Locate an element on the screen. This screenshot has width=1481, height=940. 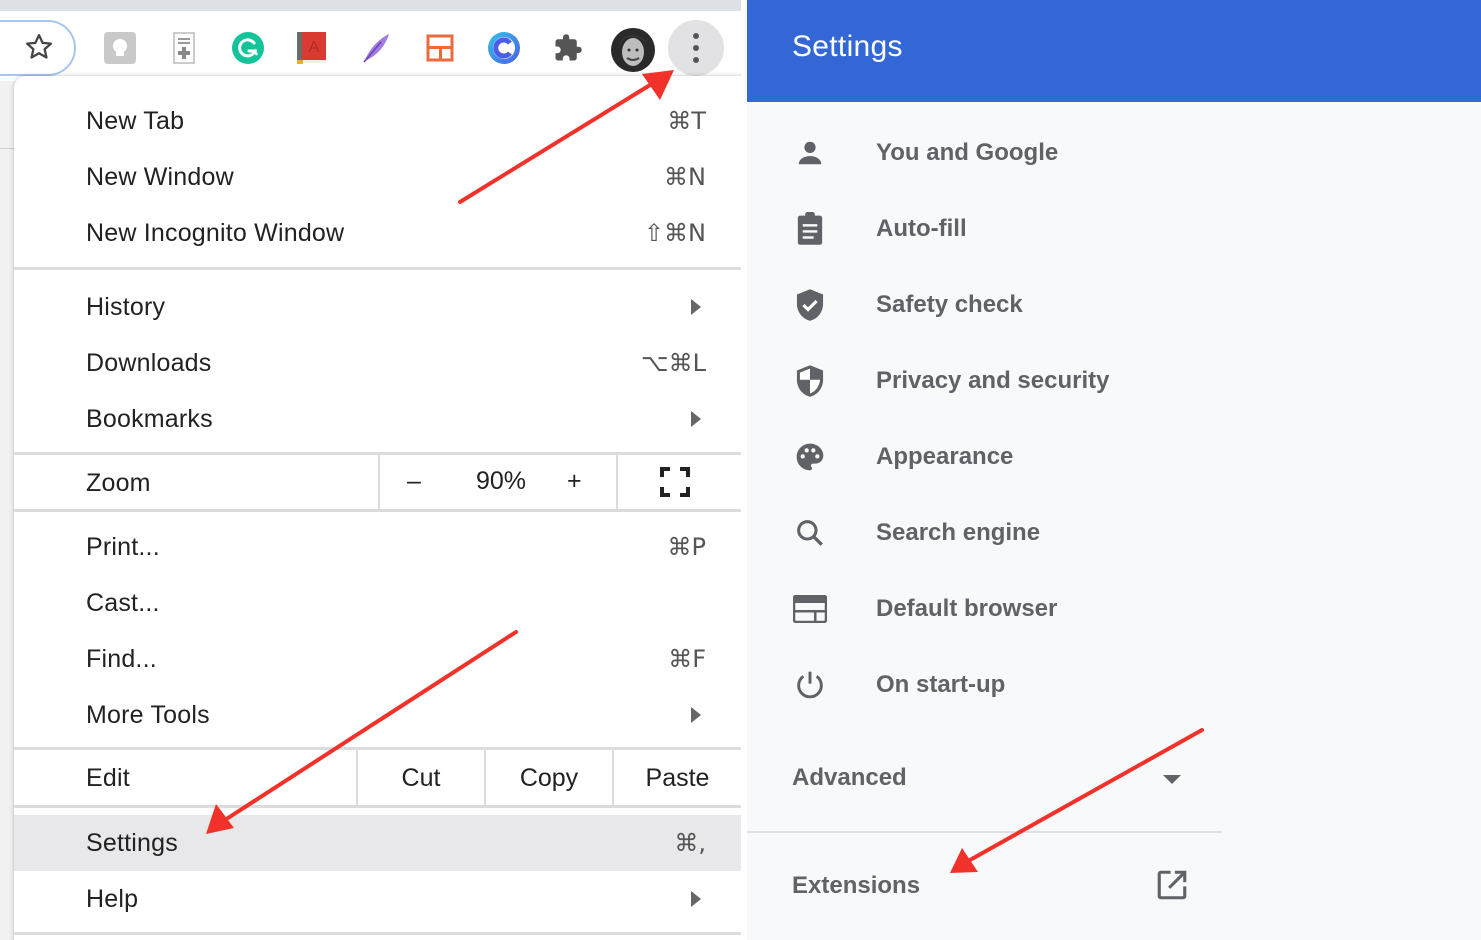
menu-item-label: Downloads is located at coordinates (149, 362).